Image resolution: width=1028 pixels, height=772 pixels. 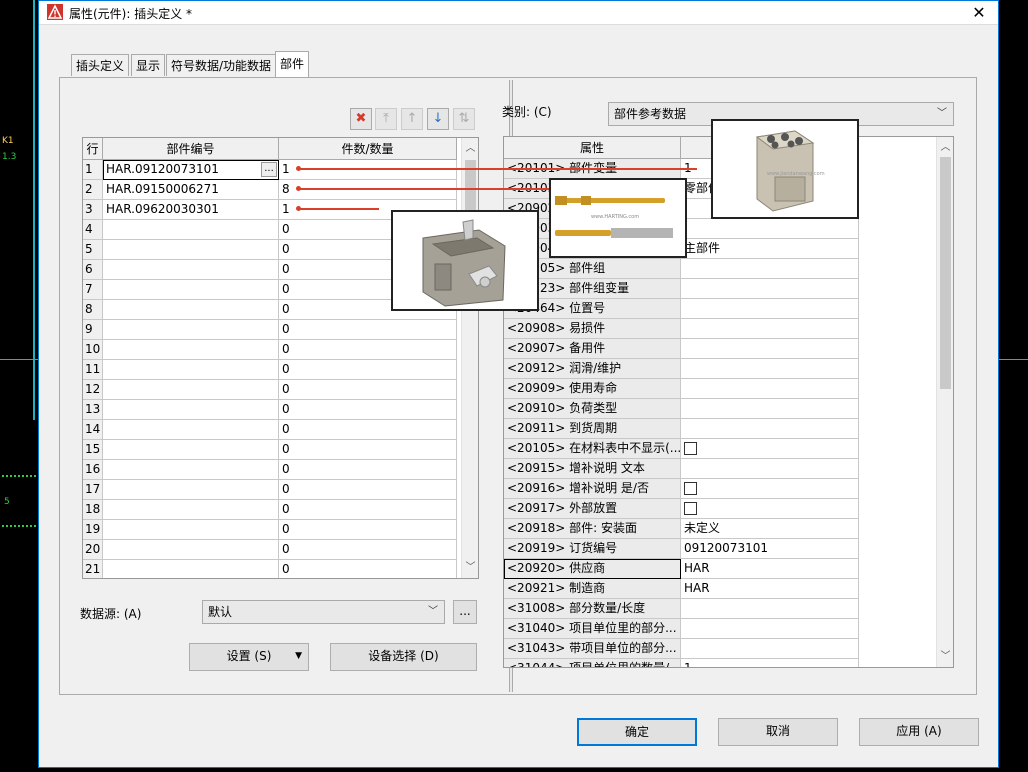 I want to click on property-row: <20920> 供应商 HAR, so click(x=728, y=569).